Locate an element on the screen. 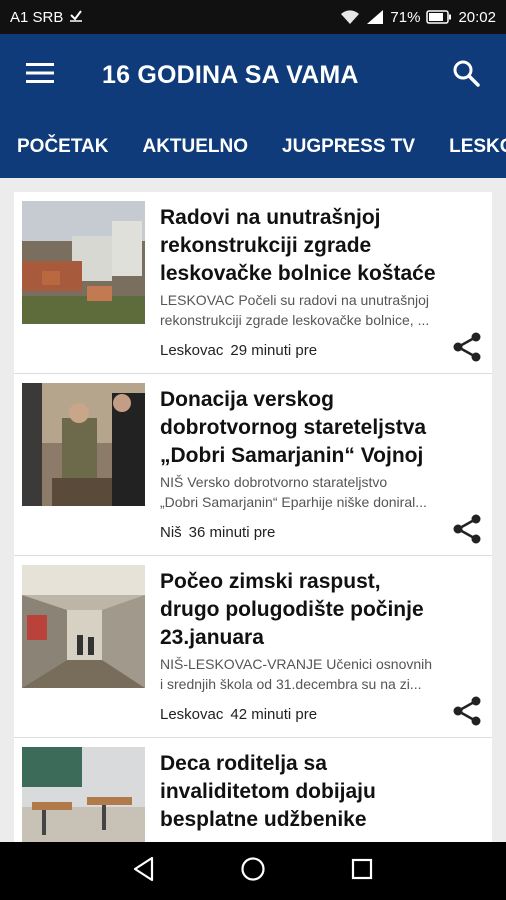 This screenshot has height=900, width=506. search-icon is located at coordinates (466, 75).